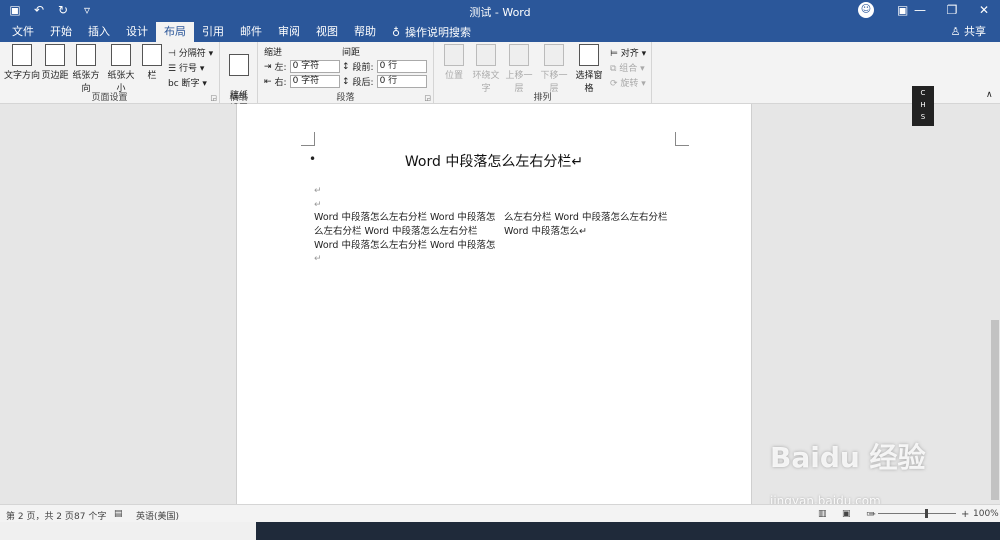 Image resolution: width=1000 pixels, height=540 pixels. I want to click on line-numbers-button: ☰ 行号 ▾, so click(186, 67).